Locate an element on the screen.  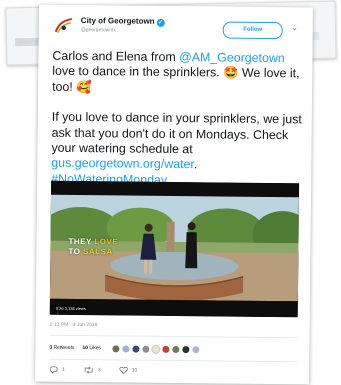
likes-number: 10 is located at coordinates (85, 348).